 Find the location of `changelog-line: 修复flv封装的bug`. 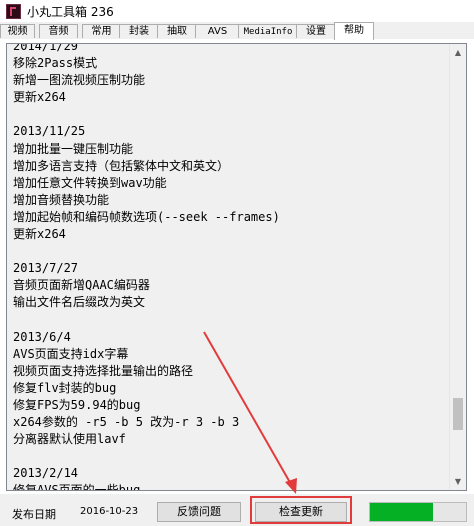

changelog-line: 修复flv封装的bug is located at coordinates (65, 387).